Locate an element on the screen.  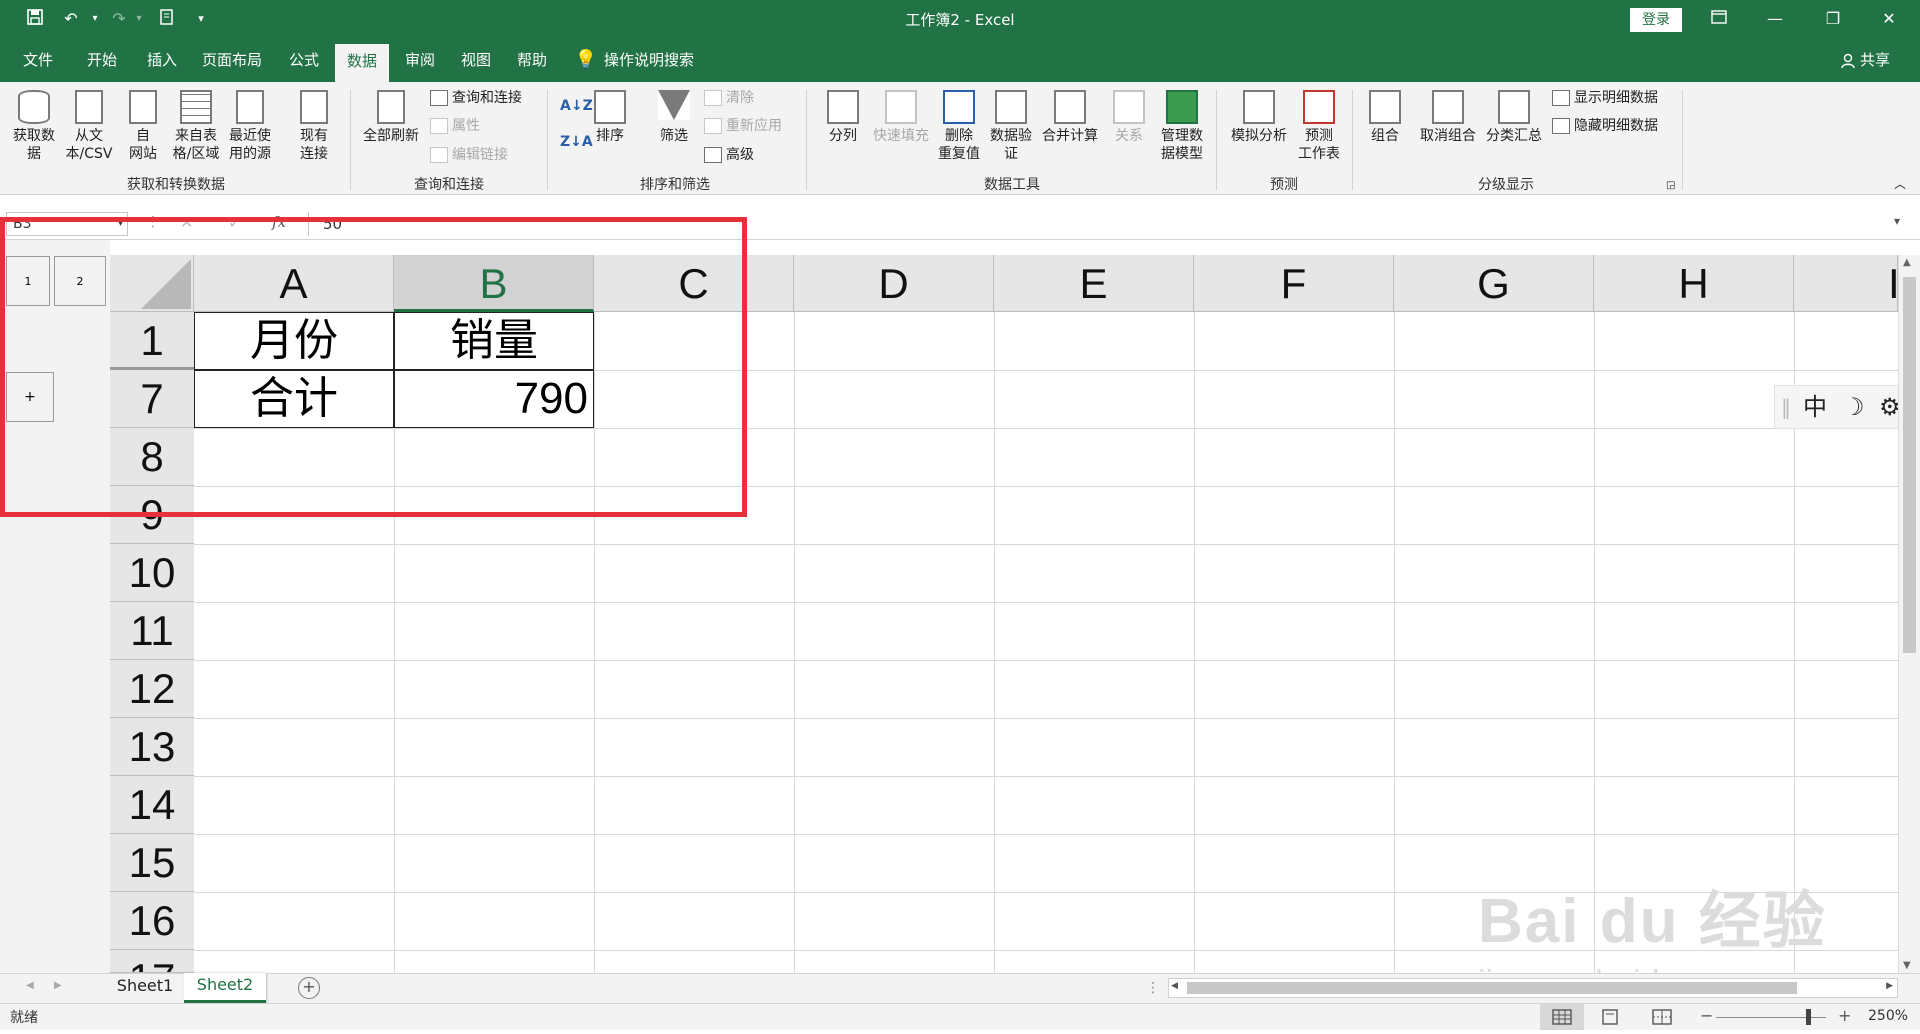
status-bar: 就绪 − + 250% is located at coordinates (960, 1016).